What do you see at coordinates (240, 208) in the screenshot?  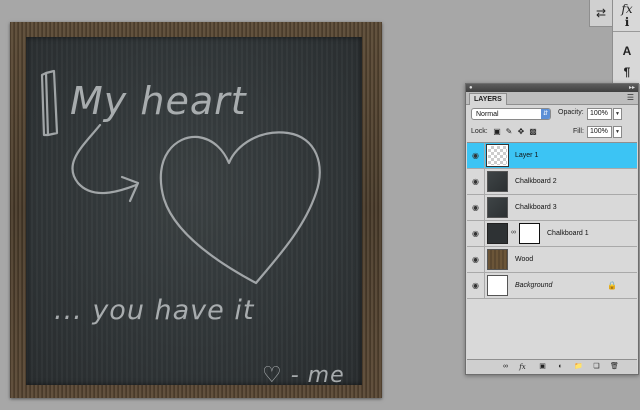 I see `chalk-heart` at bounding box center [240, 208].